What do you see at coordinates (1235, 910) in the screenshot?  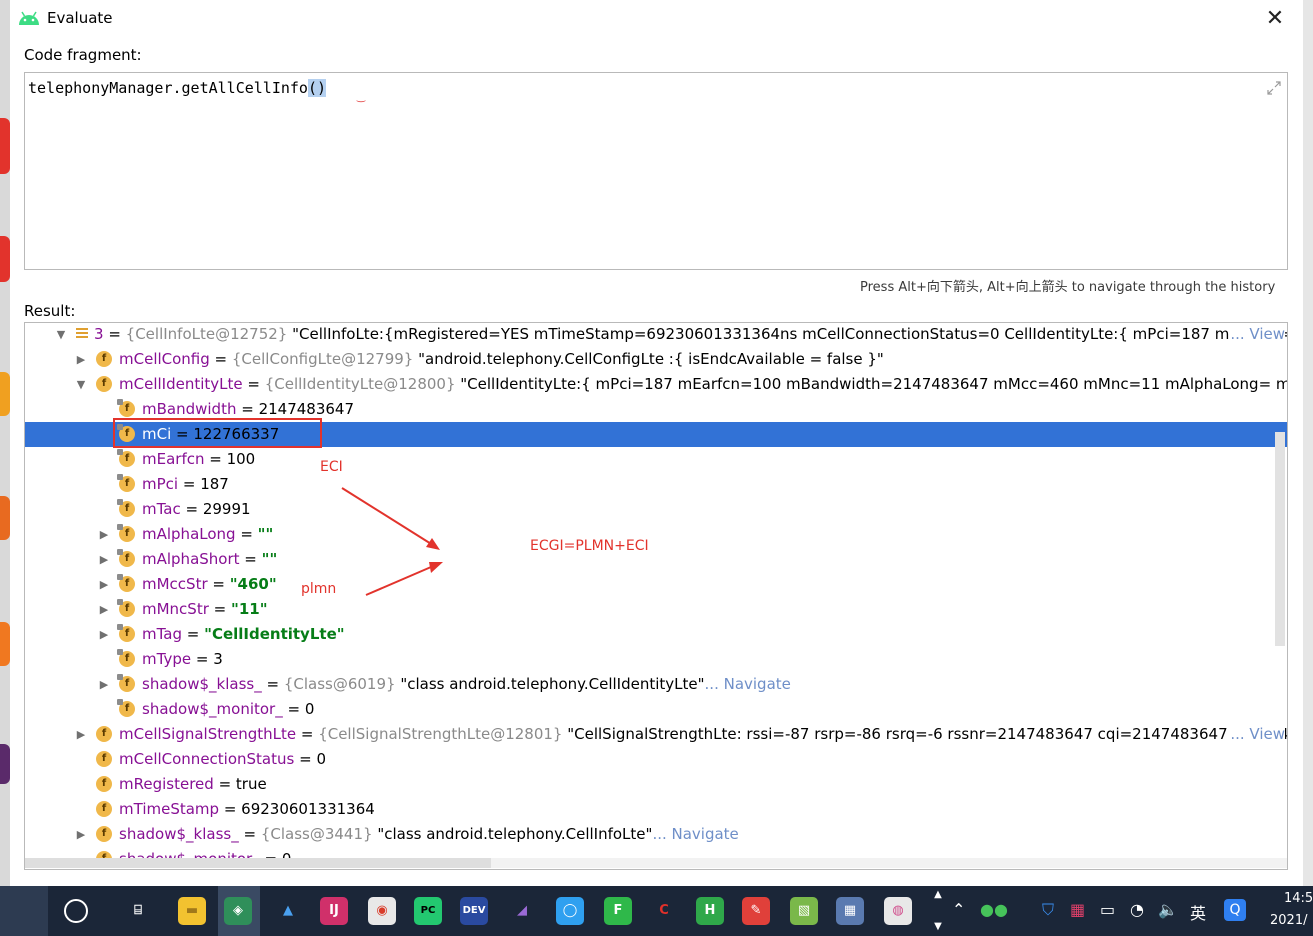 I see `qq-icon: Q` at bounding box center [1235, 910].